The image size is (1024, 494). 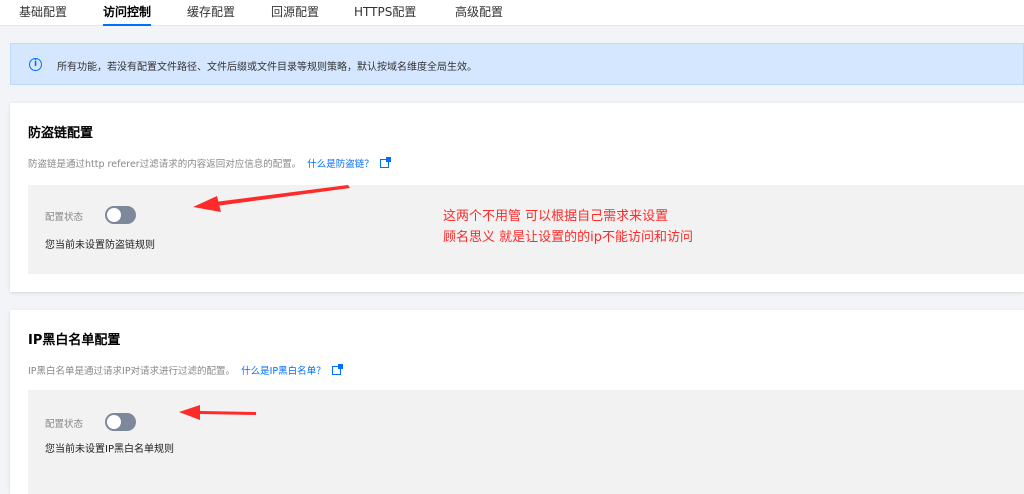 I want to click on referer-status-label: 配置状态, so click(x=64, y=217).